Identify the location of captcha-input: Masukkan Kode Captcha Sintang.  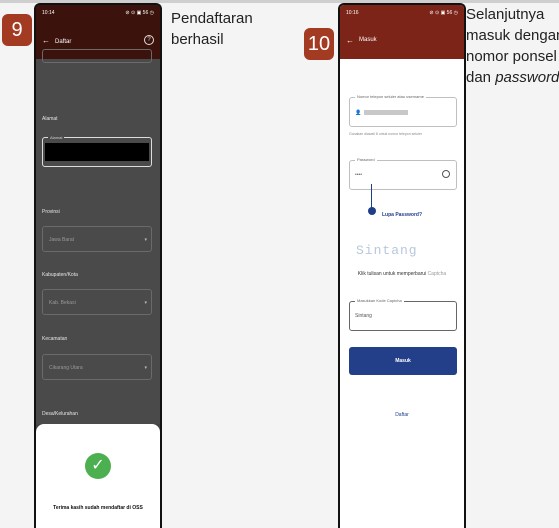
(403, 314).